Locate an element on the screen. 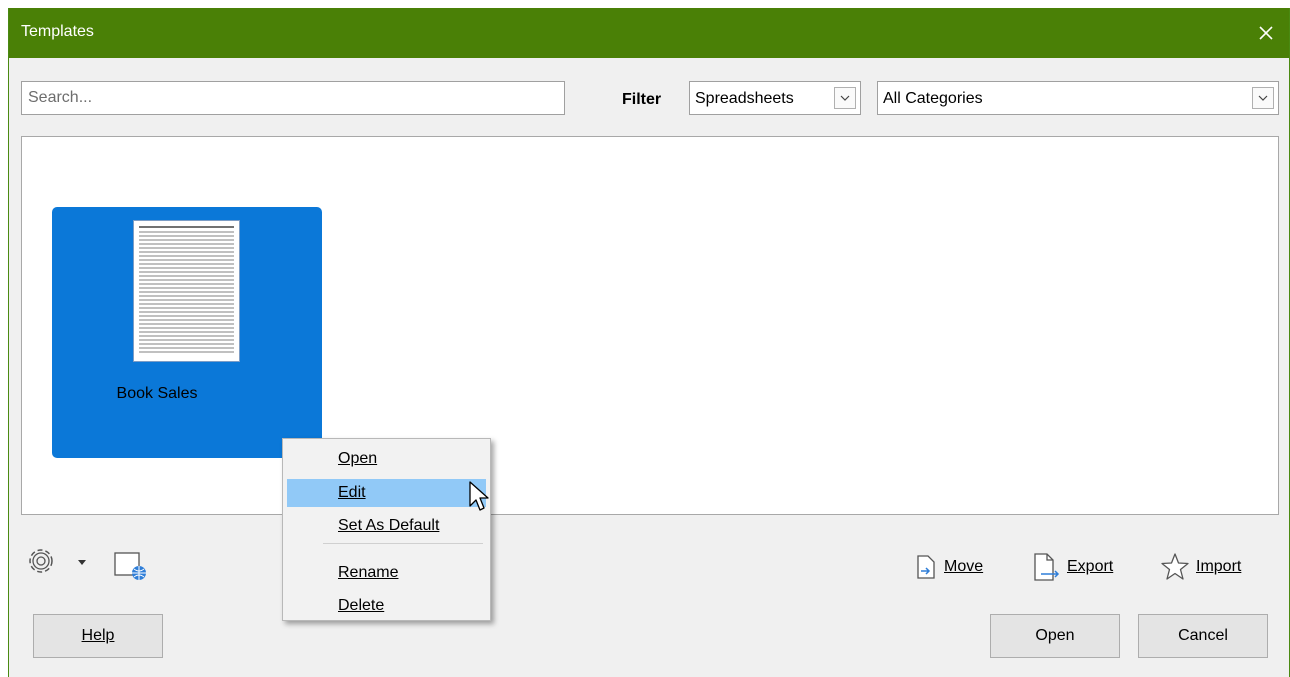  menu-item-open: Open is located at coordinates (386, 459).